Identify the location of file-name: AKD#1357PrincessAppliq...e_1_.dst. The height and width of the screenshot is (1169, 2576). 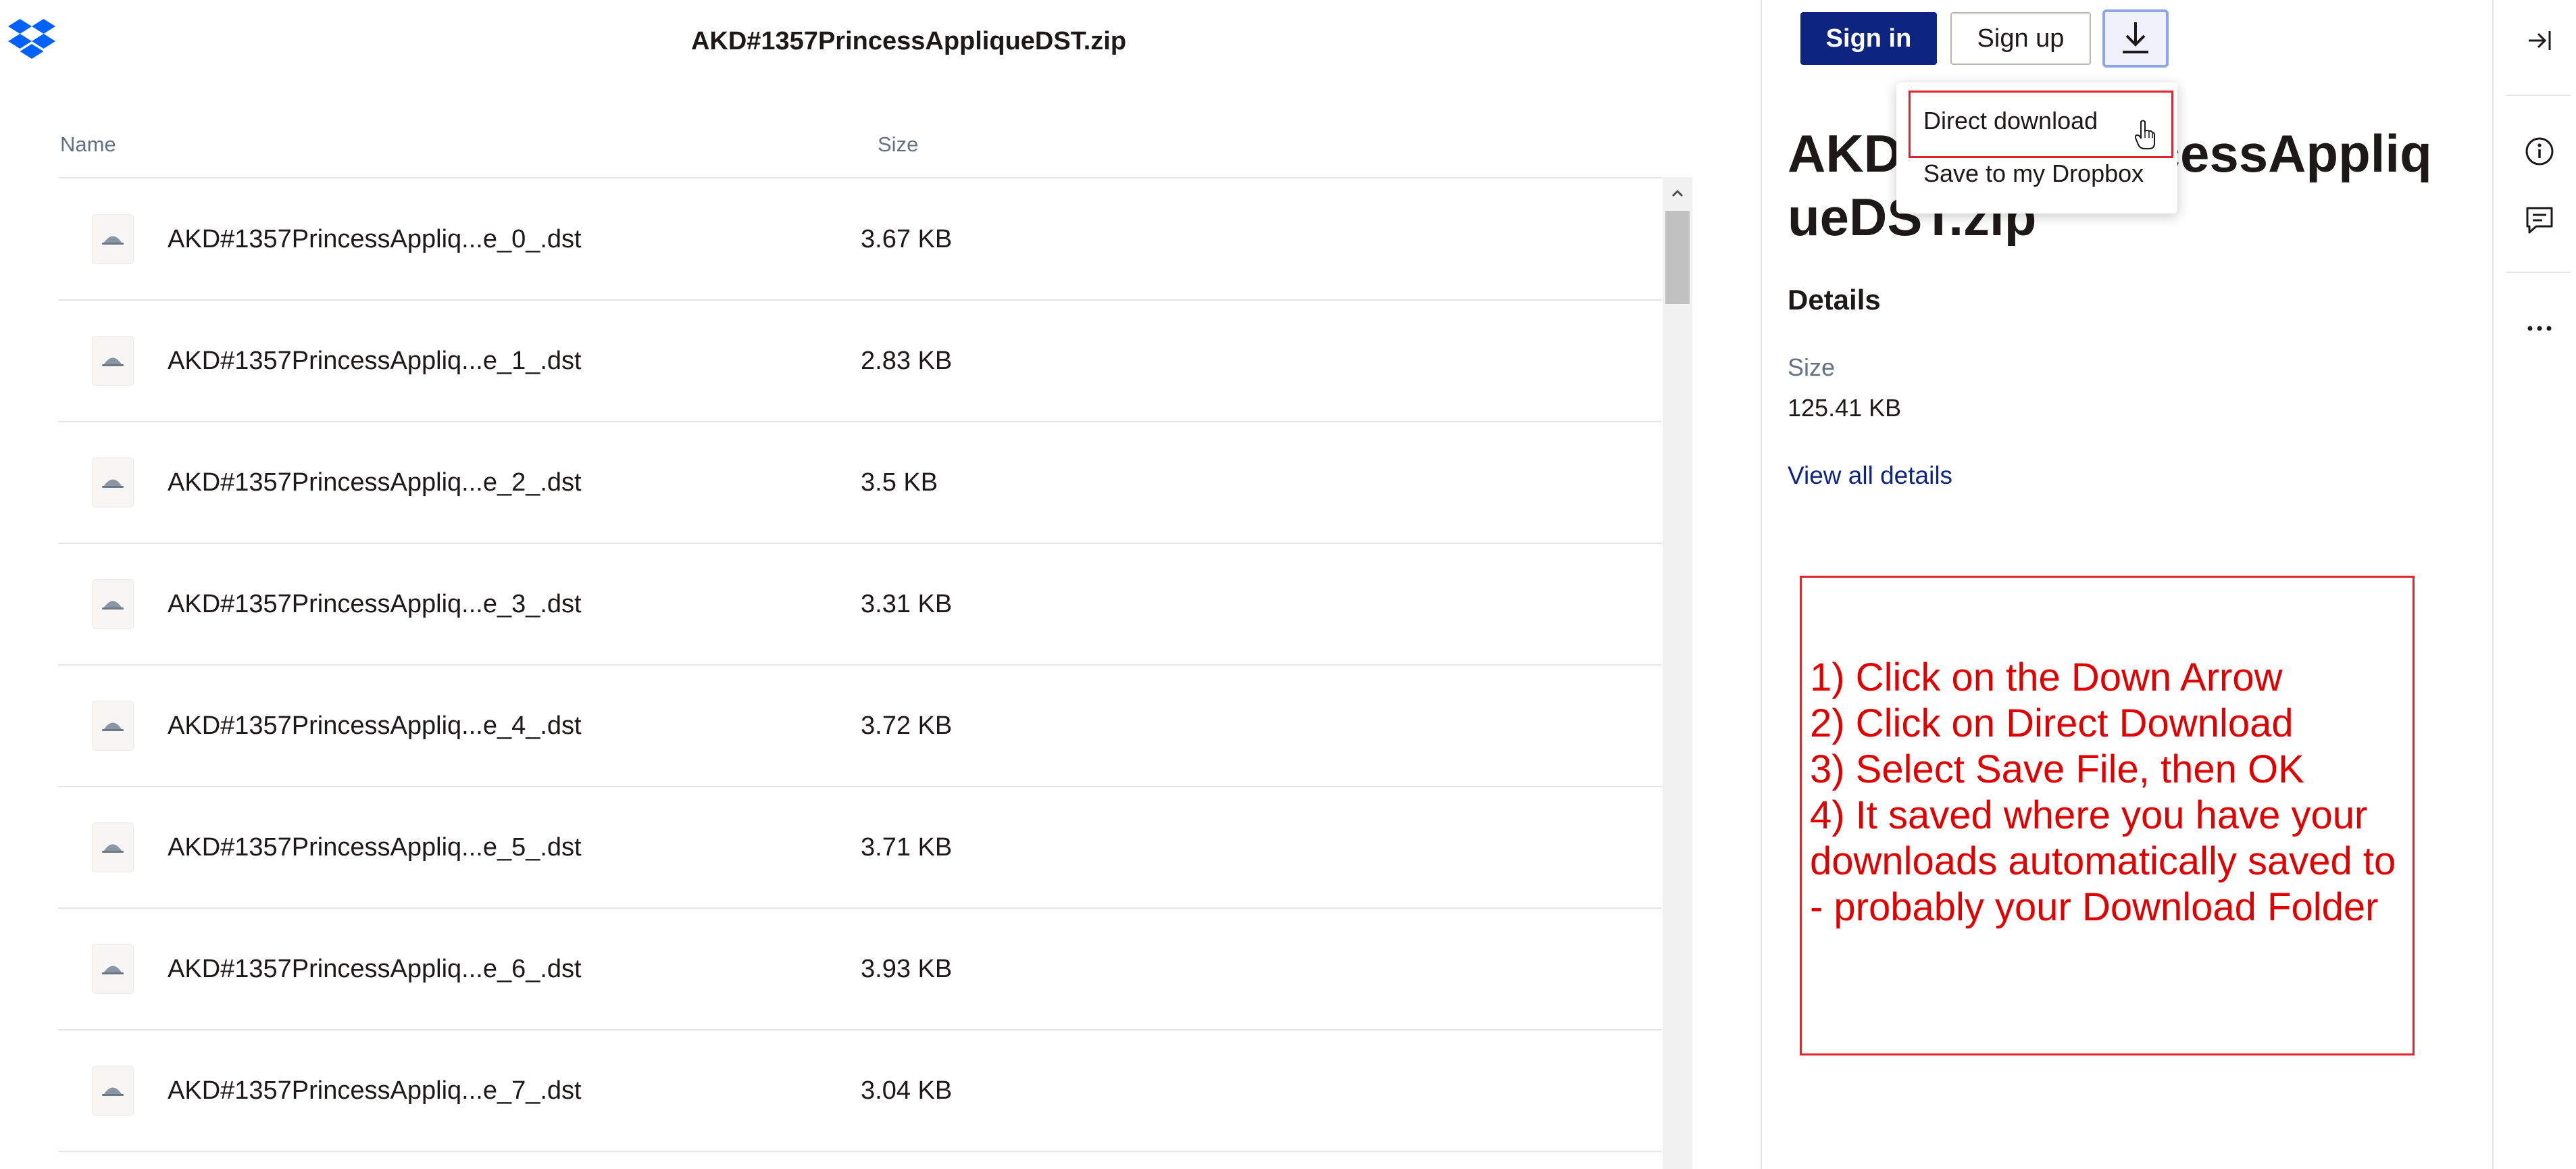
(375, 362).